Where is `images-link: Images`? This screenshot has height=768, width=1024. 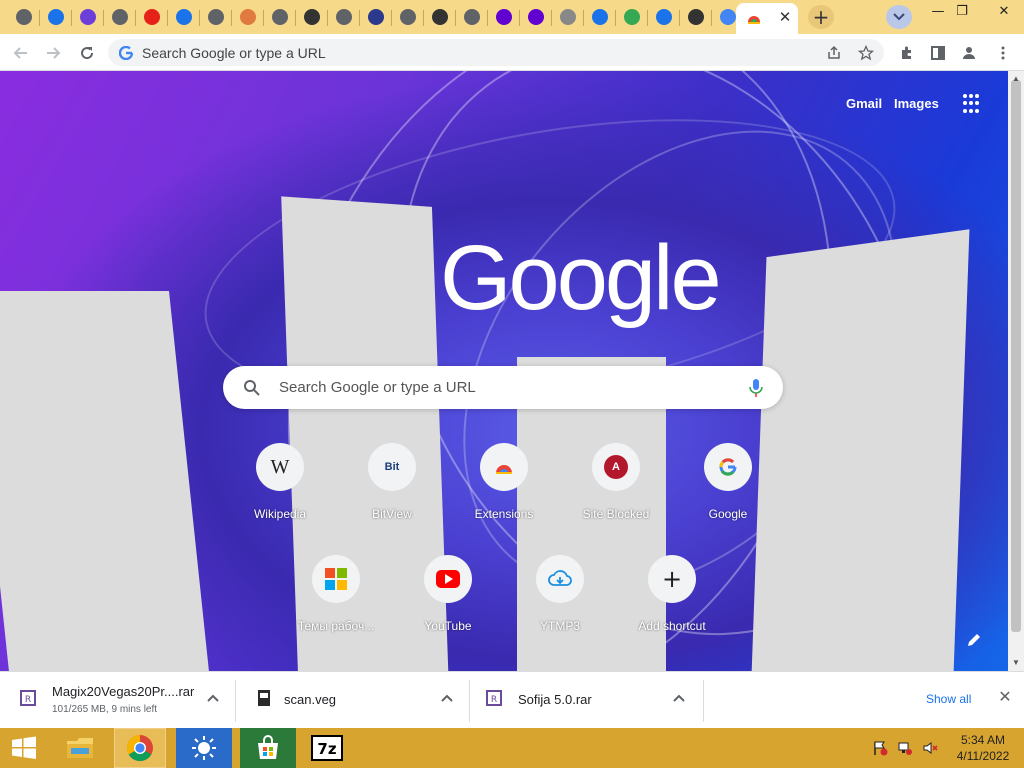
images-link: Images is located at coordinates (916, 103).